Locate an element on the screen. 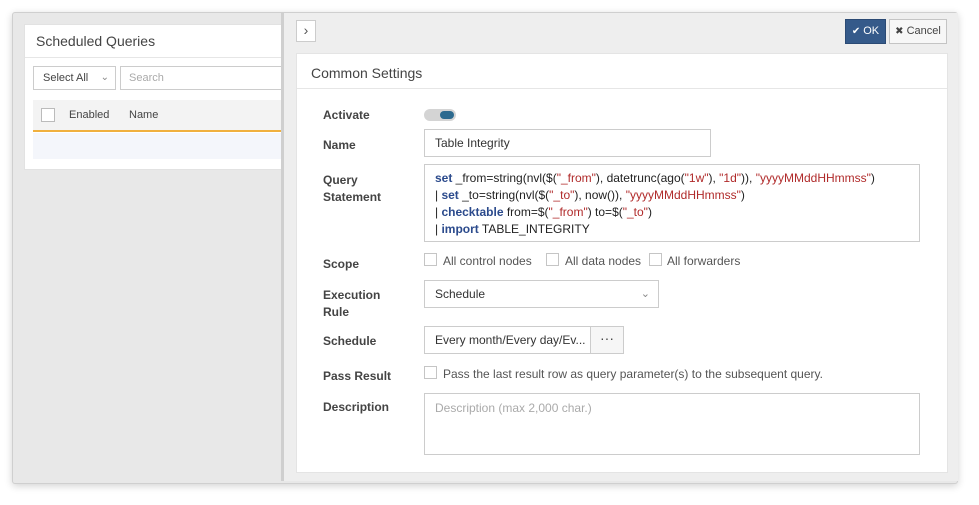 This screenshot has height=505, width=979. name-input: Table Integrity is located at coordinates (567, 143).